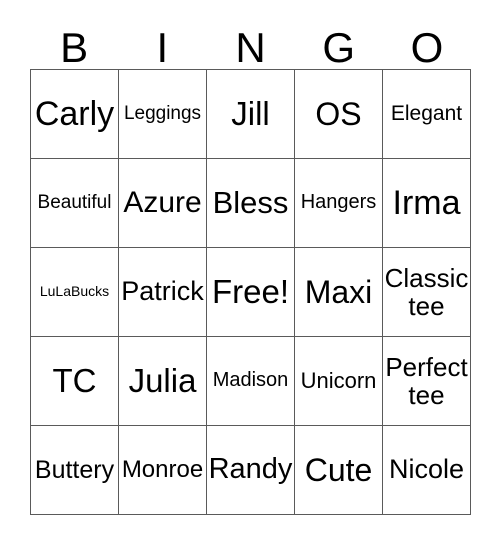 The height and width of the screenshot is (544, 500). I want to click on bingo-cell: Irma, so click(427, 203).